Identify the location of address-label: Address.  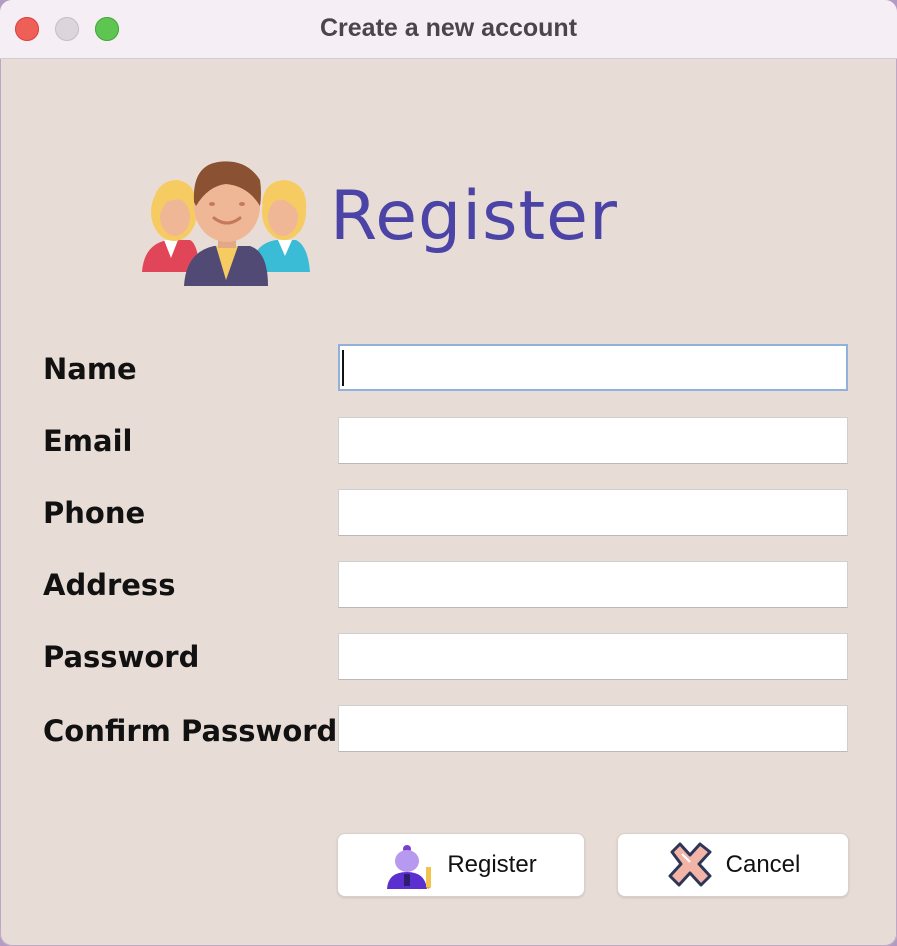
(109, 585).